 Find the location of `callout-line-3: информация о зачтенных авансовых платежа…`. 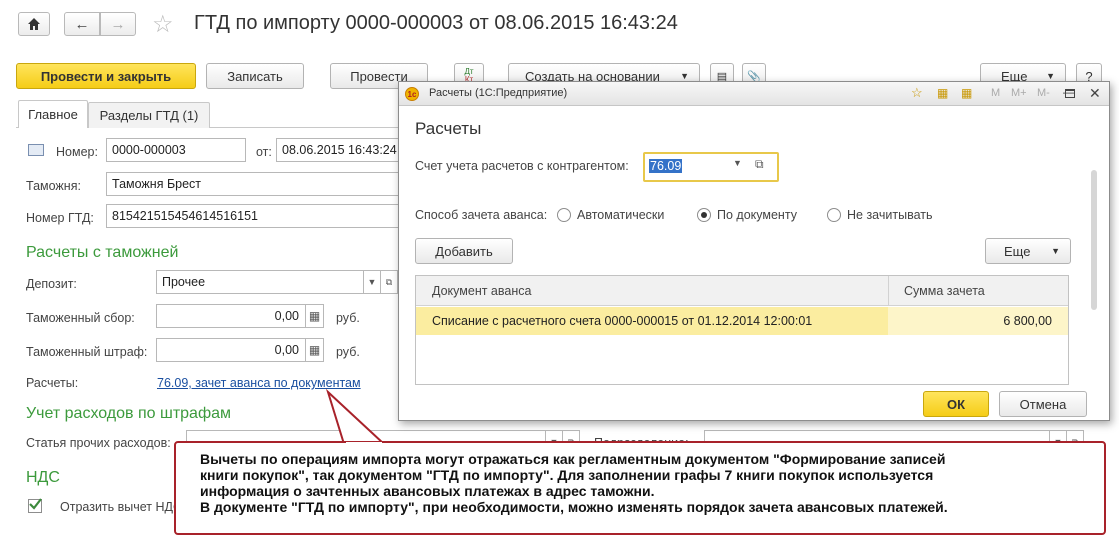

callout-line-3: информация о зачтенных авансовых платежа… is located at coordinates (427, 491).